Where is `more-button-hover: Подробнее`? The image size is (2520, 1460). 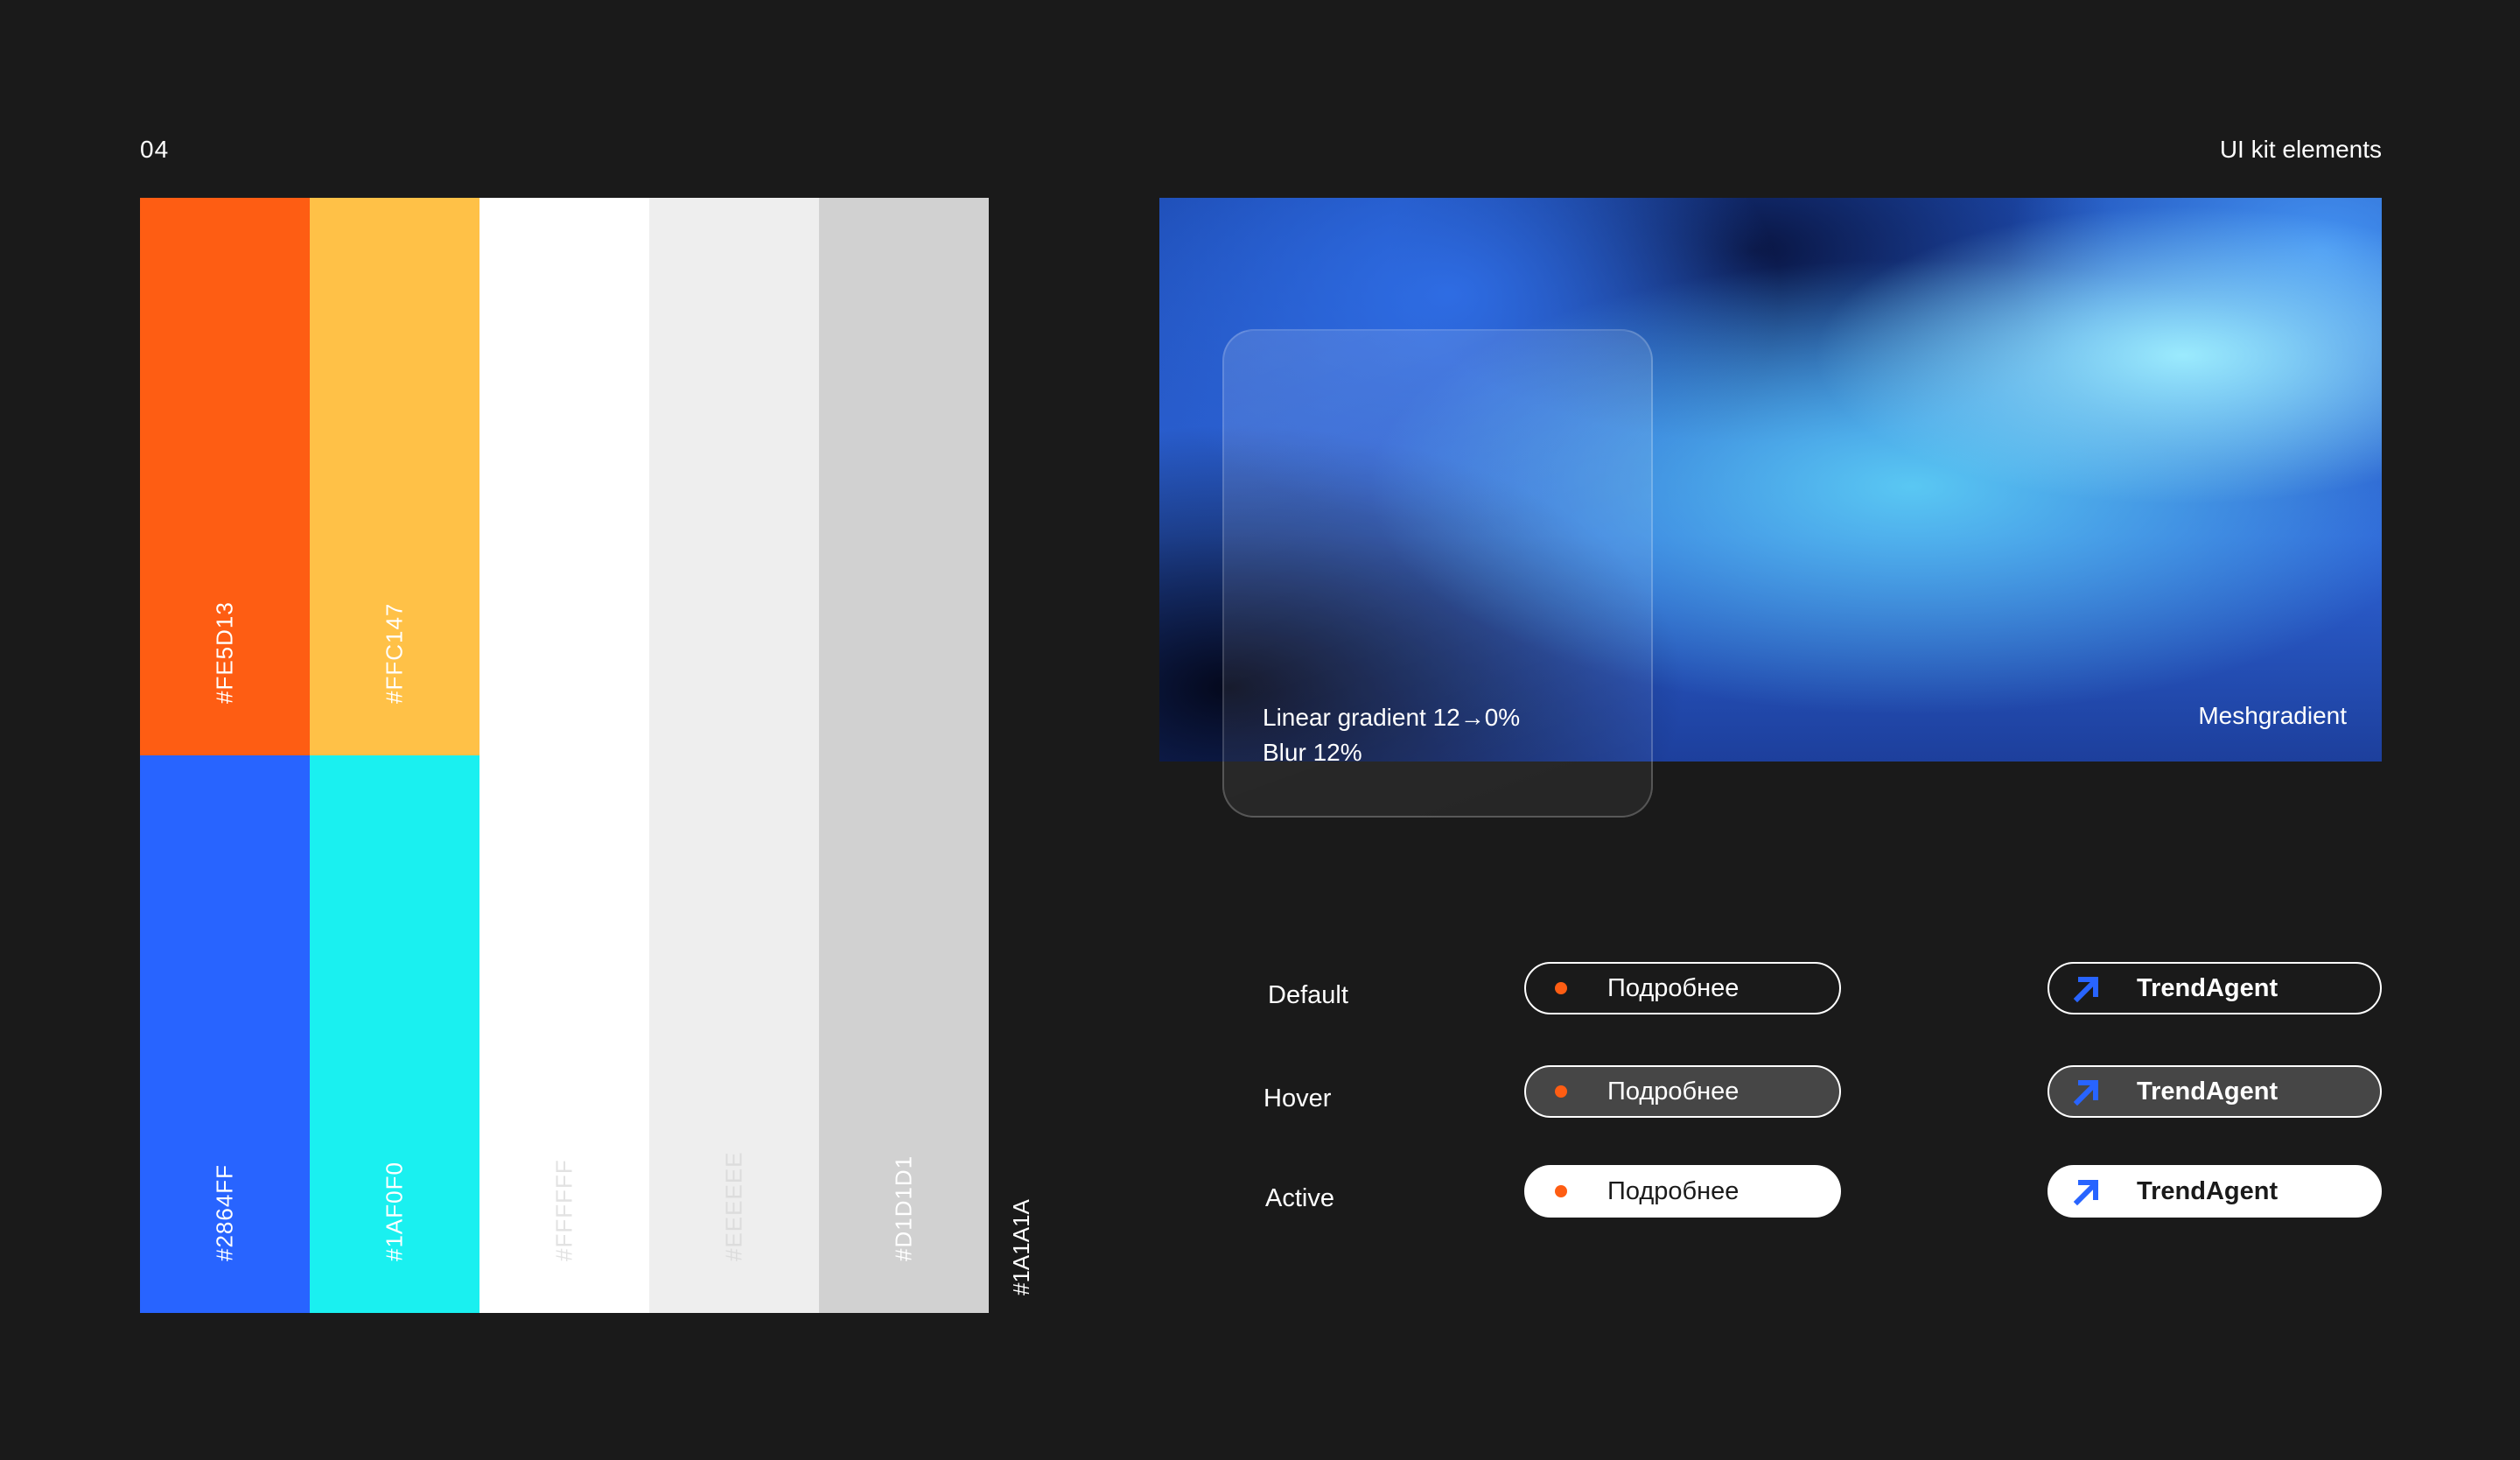 more-button-hover: Подробнее is located at coordinates (1682, 1091).